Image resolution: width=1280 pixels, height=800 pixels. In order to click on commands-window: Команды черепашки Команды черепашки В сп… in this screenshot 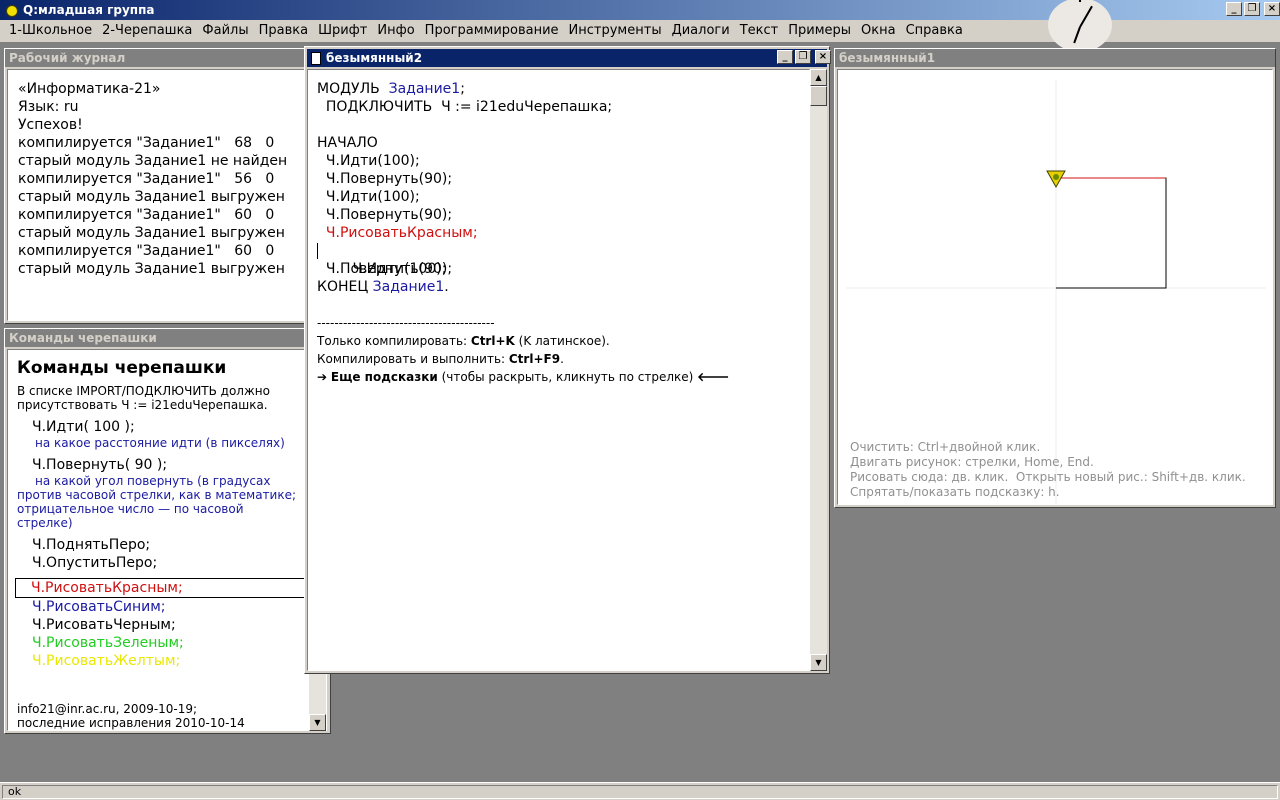, I will do `click(167, 531)`.